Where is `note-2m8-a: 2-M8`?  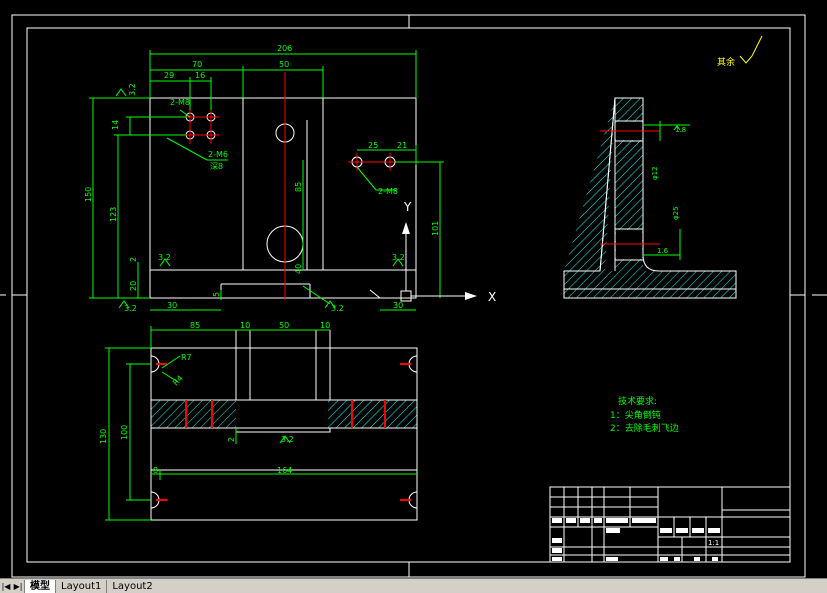
note-2m8-a: 2-M8 is located at coordinates (180, 102).